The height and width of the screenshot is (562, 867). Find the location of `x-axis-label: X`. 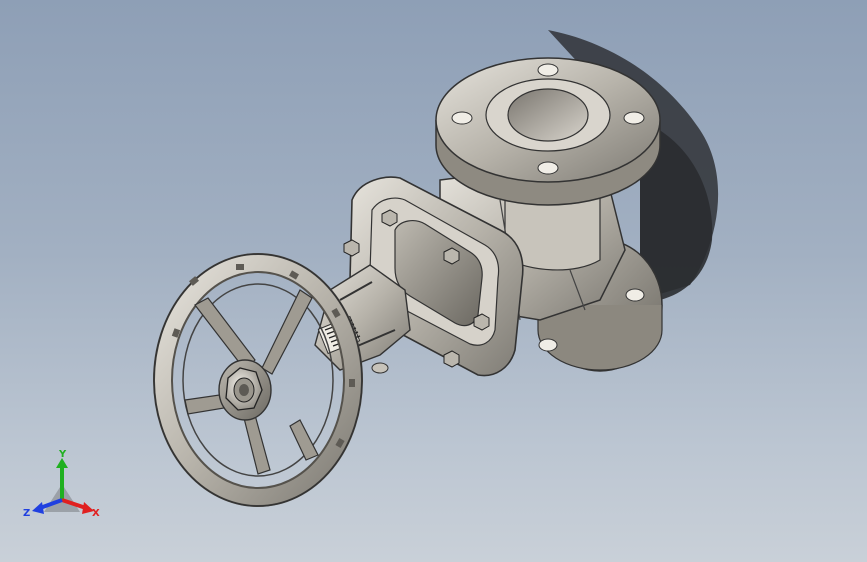

x-axis-label: X is located at coordinates (96, 513).